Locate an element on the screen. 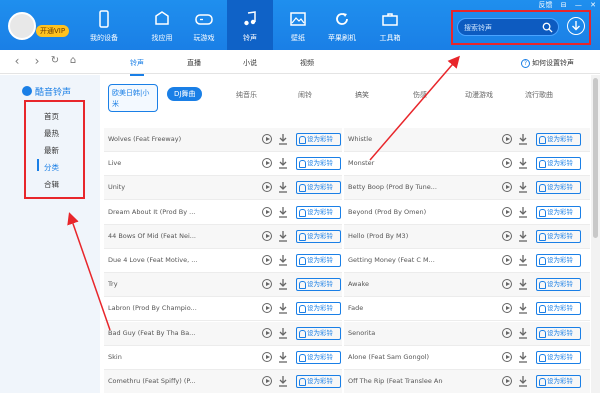 This screenshot has height=393, width=600. vip-button: 开通VIP is located at coordinates (53, 31).